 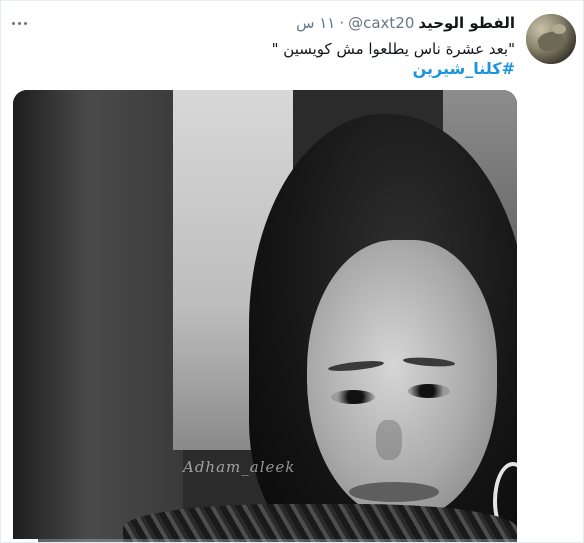 What do you see at coordinates (353, 397) in the screenshot?
I see `left-eye` at bounding box center [353, 397].